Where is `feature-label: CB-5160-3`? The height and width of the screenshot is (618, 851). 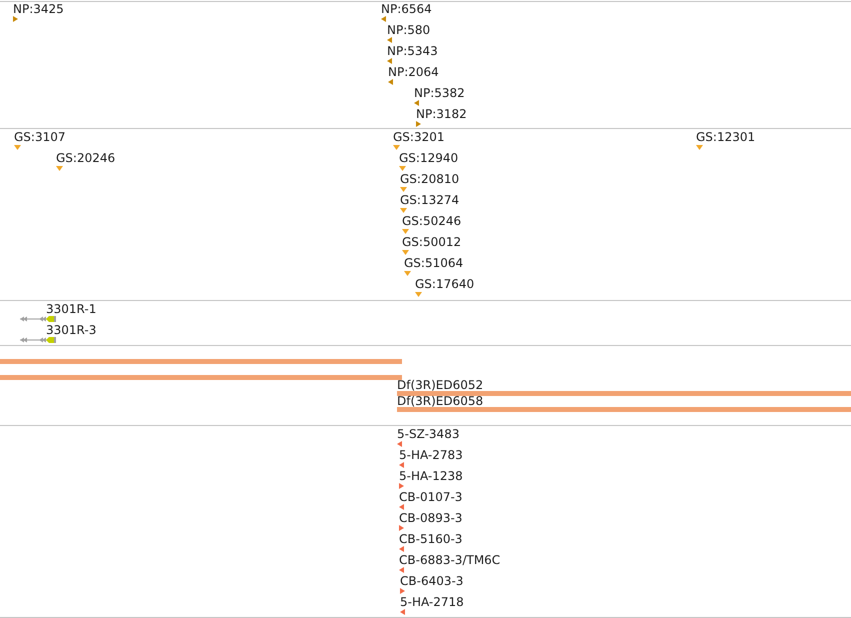 feature-label: CB-5160-3 is located at coordinates (430, 539).